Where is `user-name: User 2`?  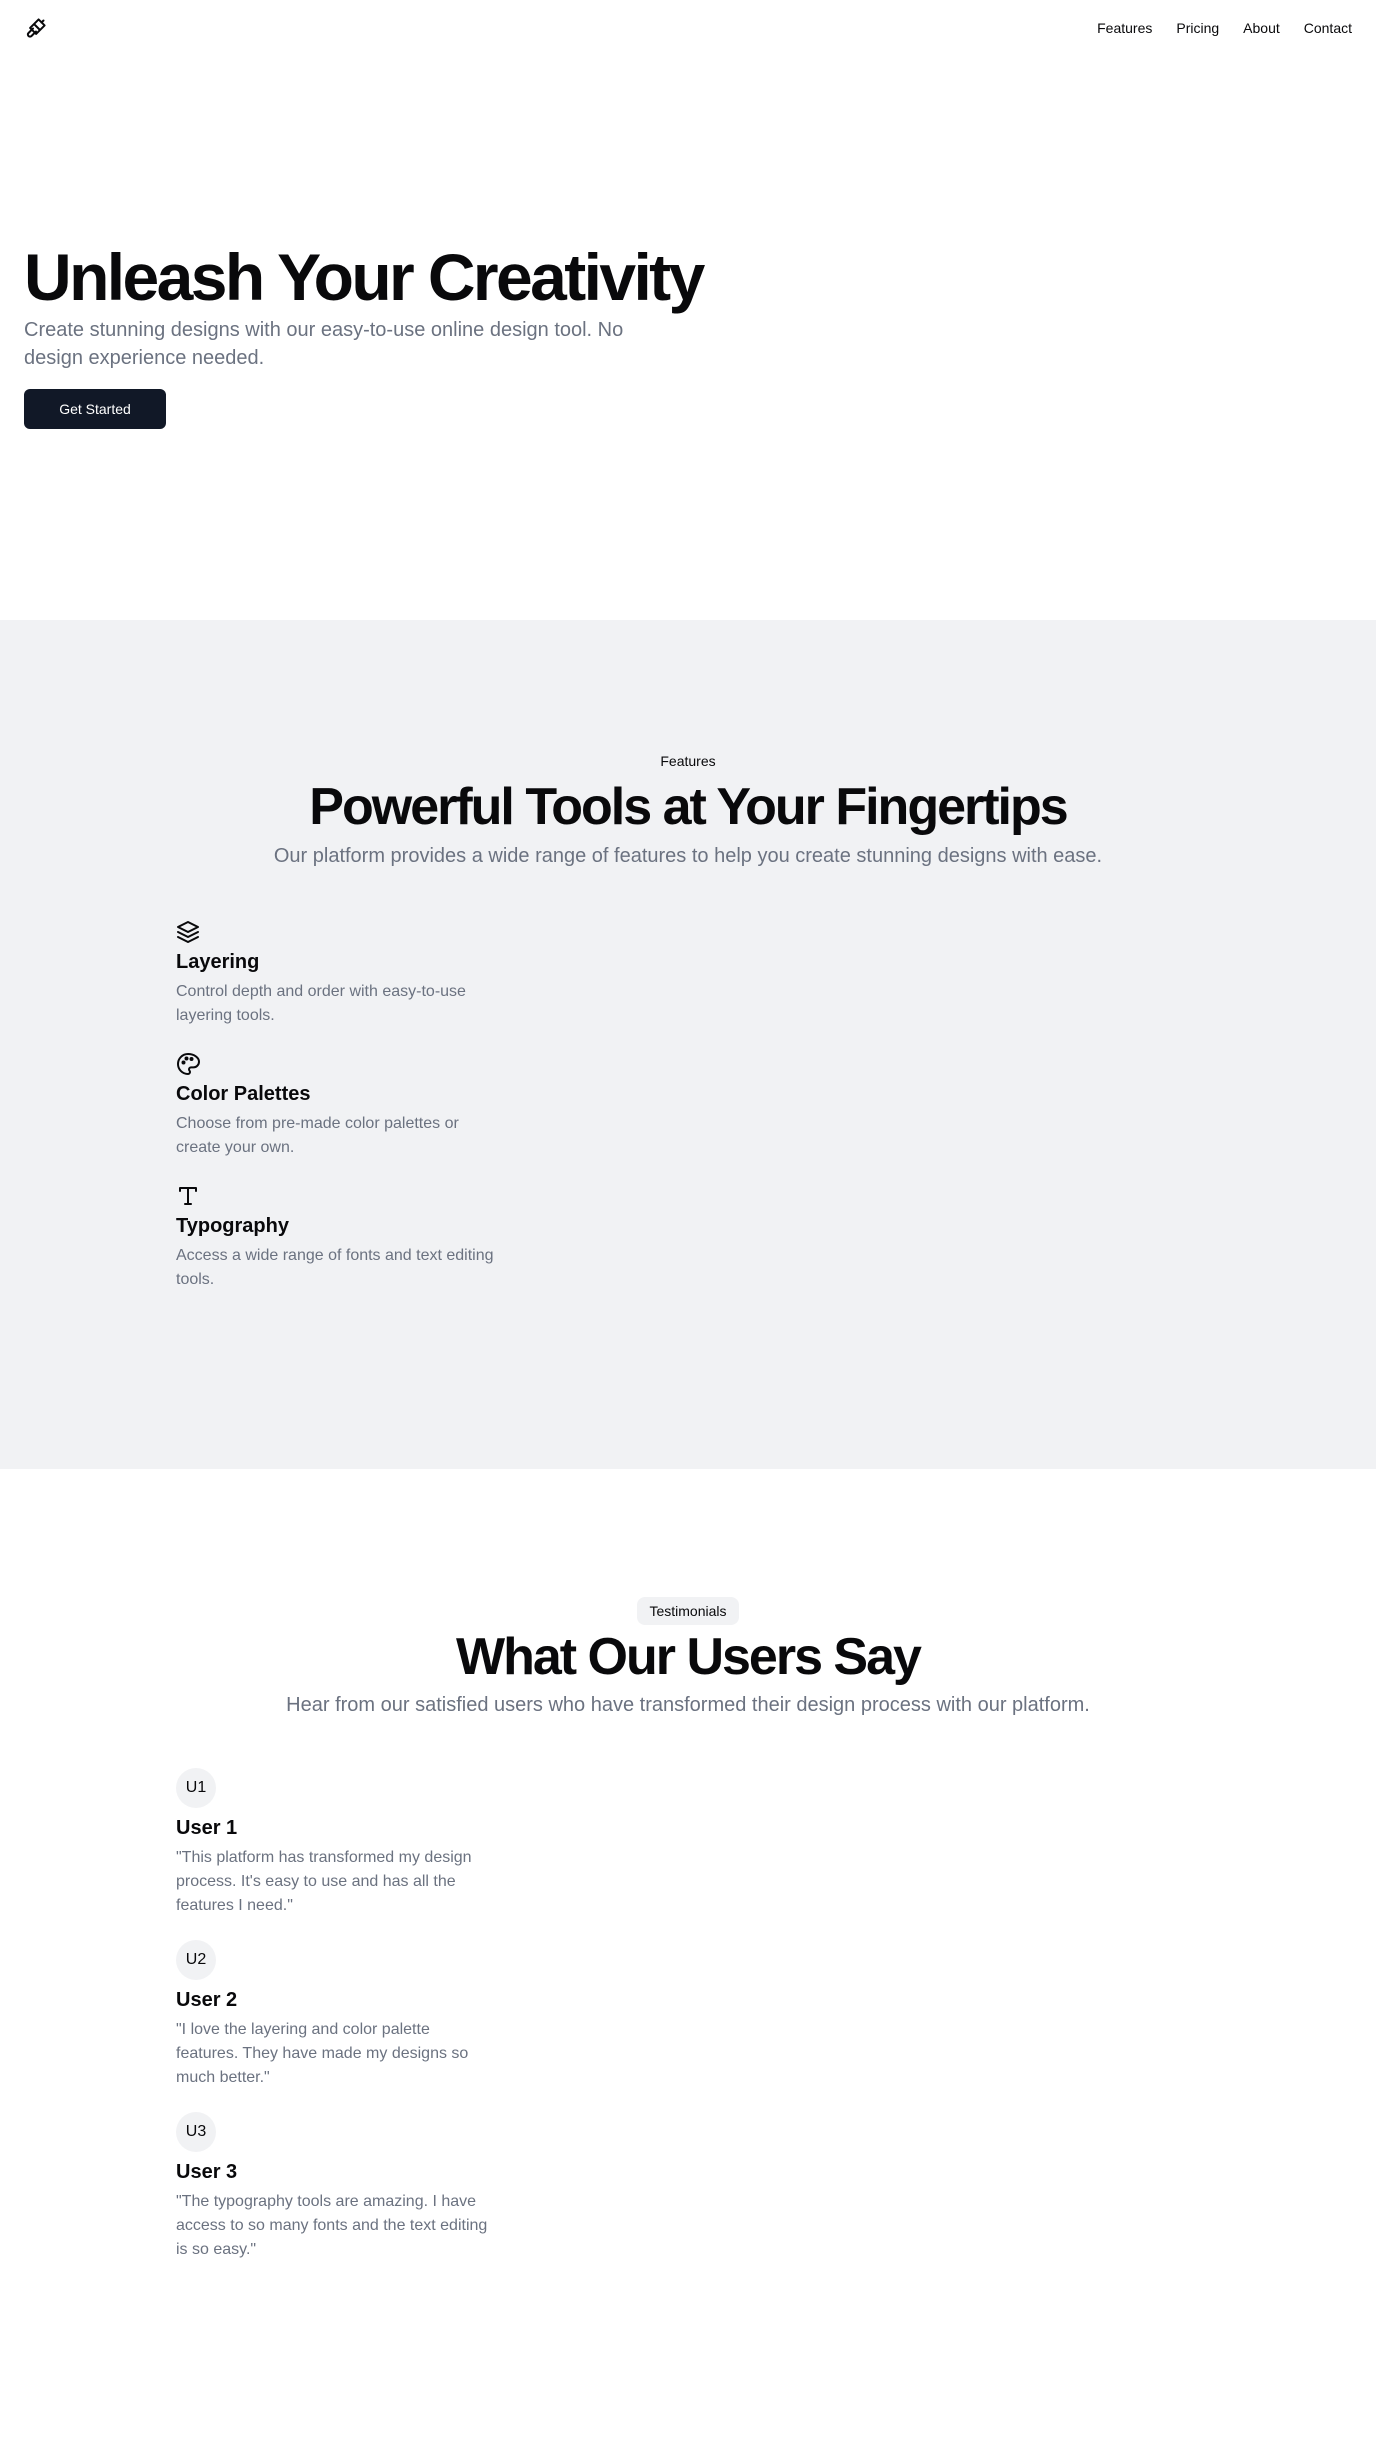 user-name: User 2 is located at coordinates (207, 2000).